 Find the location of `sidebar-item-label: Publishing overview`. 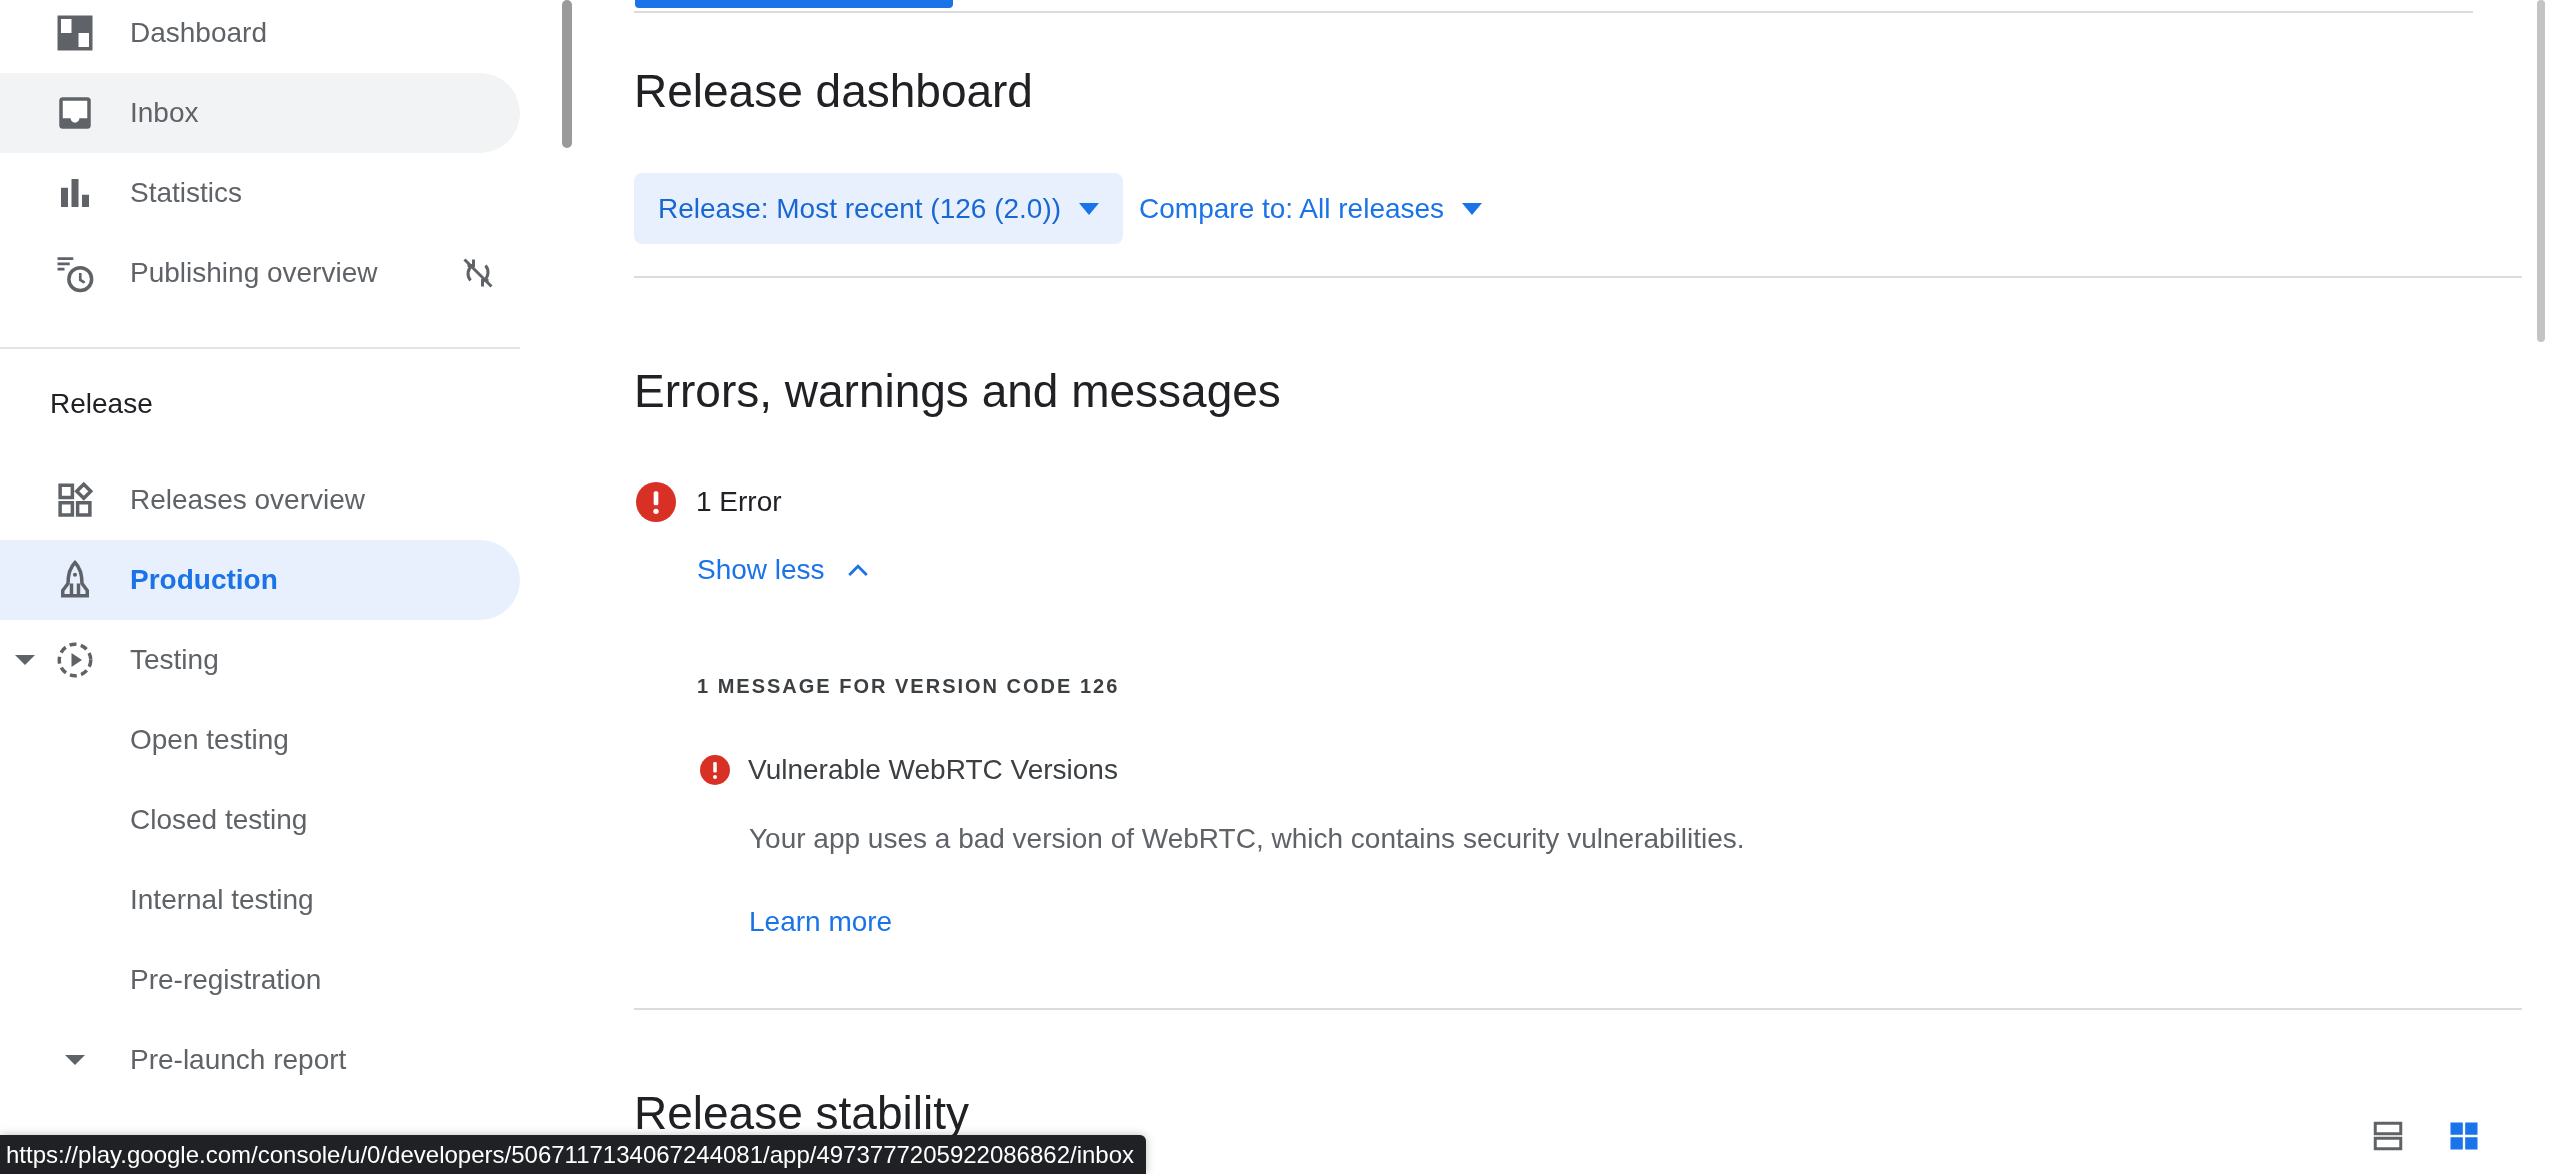

sidebar-item-label: Publishing overview is located at coordinates (254, 273).